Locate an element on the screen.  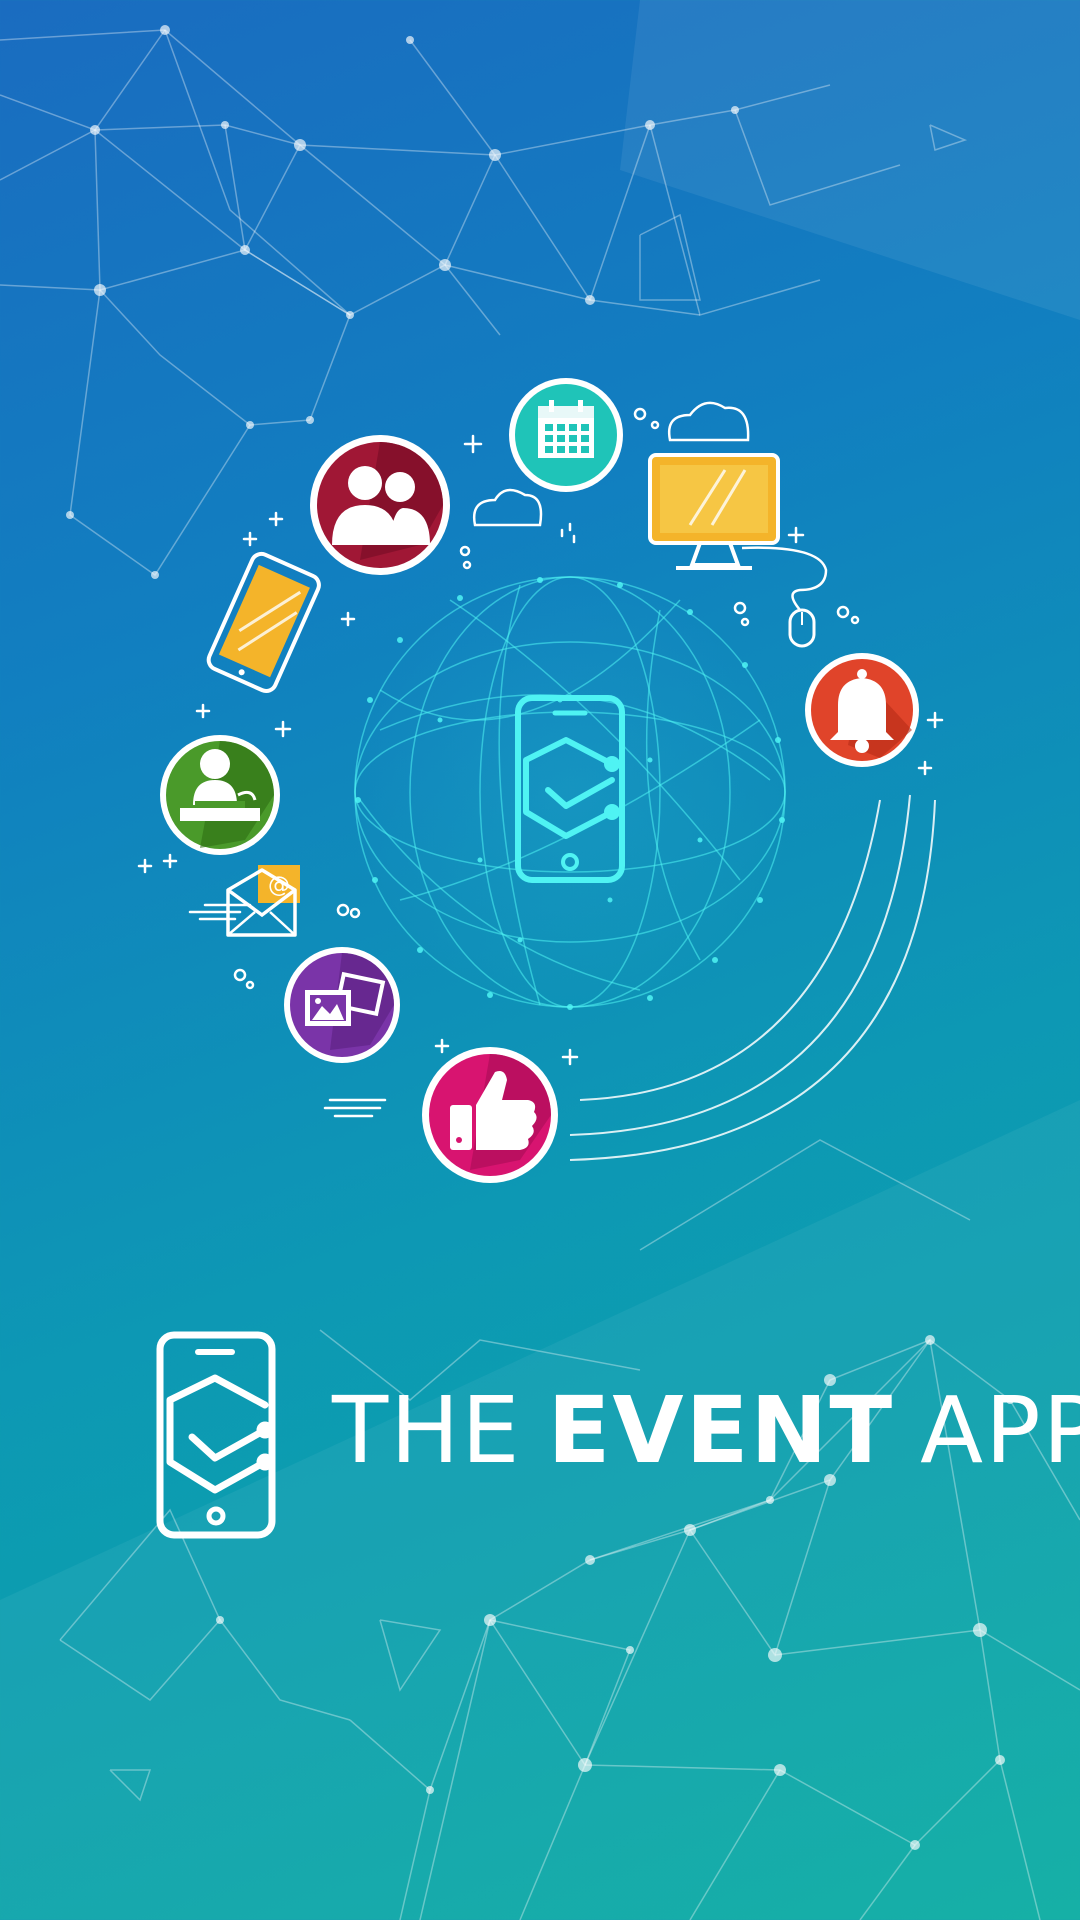
wordmark-event: EVENT is located at coordinates (721, 1430).